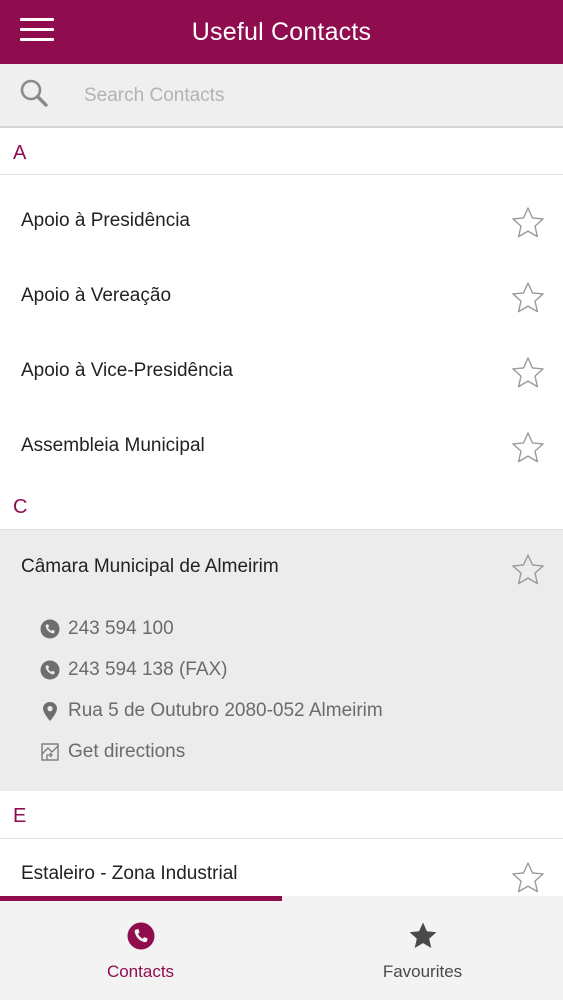  I want to click on contact-name: Estaleiro - Zona Industrial, so click(129, 873).